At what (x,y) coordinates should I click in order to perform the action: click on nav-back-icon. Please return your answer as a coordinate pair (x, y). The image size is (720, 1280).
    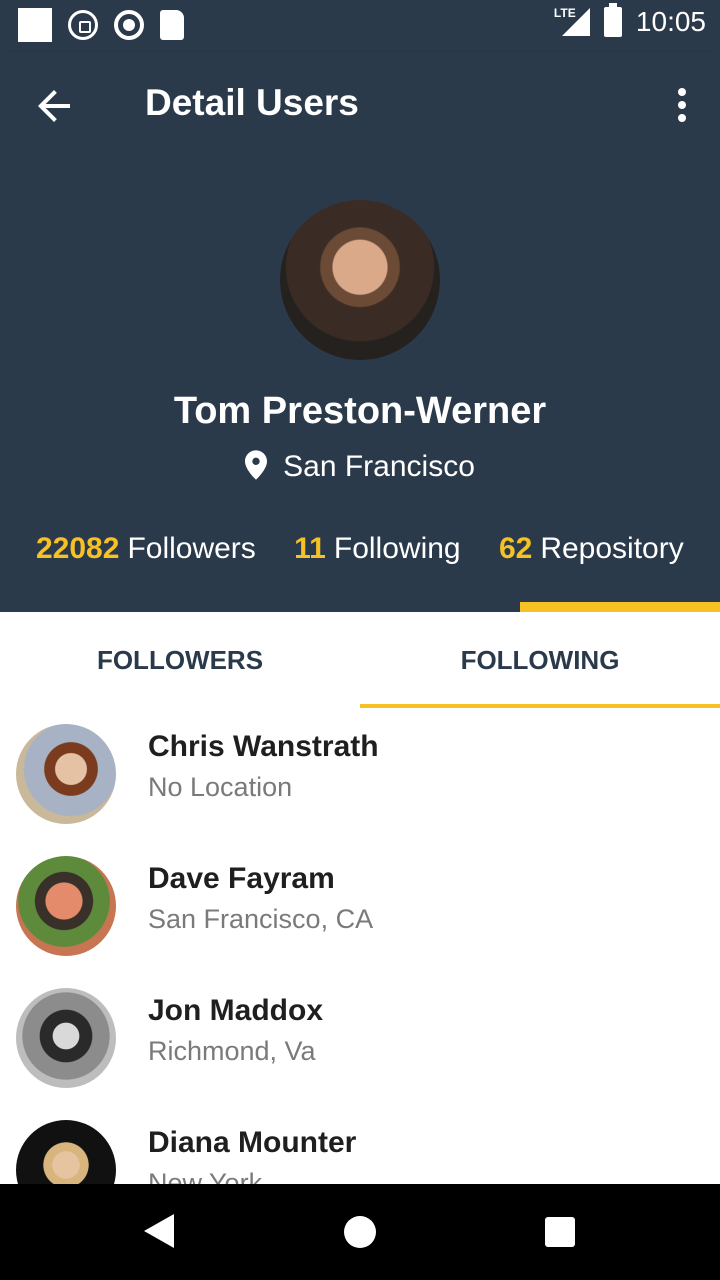
    Looking at the image, I should click on (159, 1231).